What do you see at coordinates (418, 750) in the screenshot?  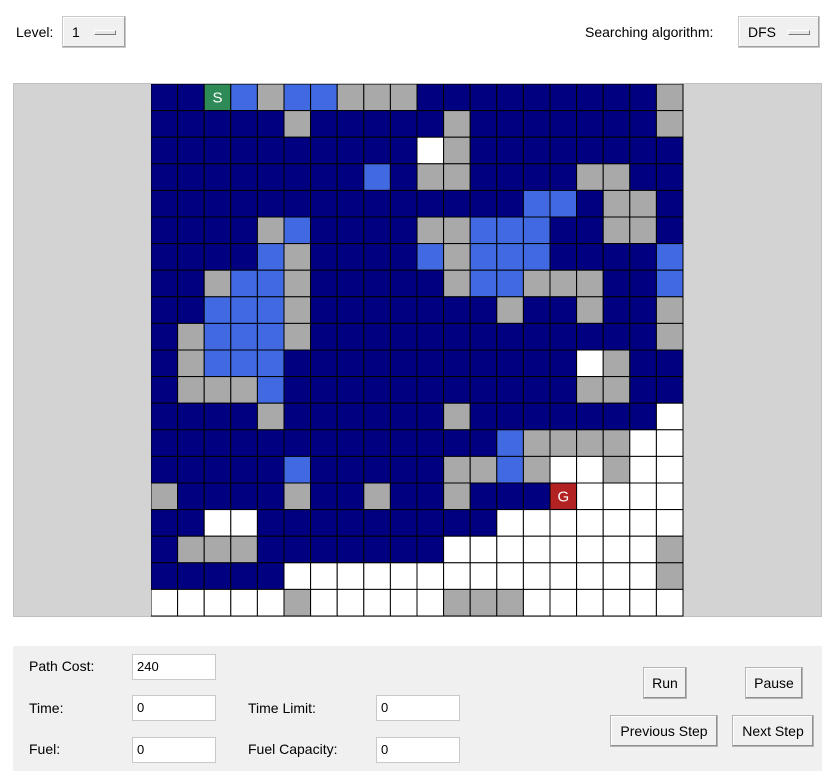 I see `fuel-capacity-field: 0` at bounding box center [418, 750].